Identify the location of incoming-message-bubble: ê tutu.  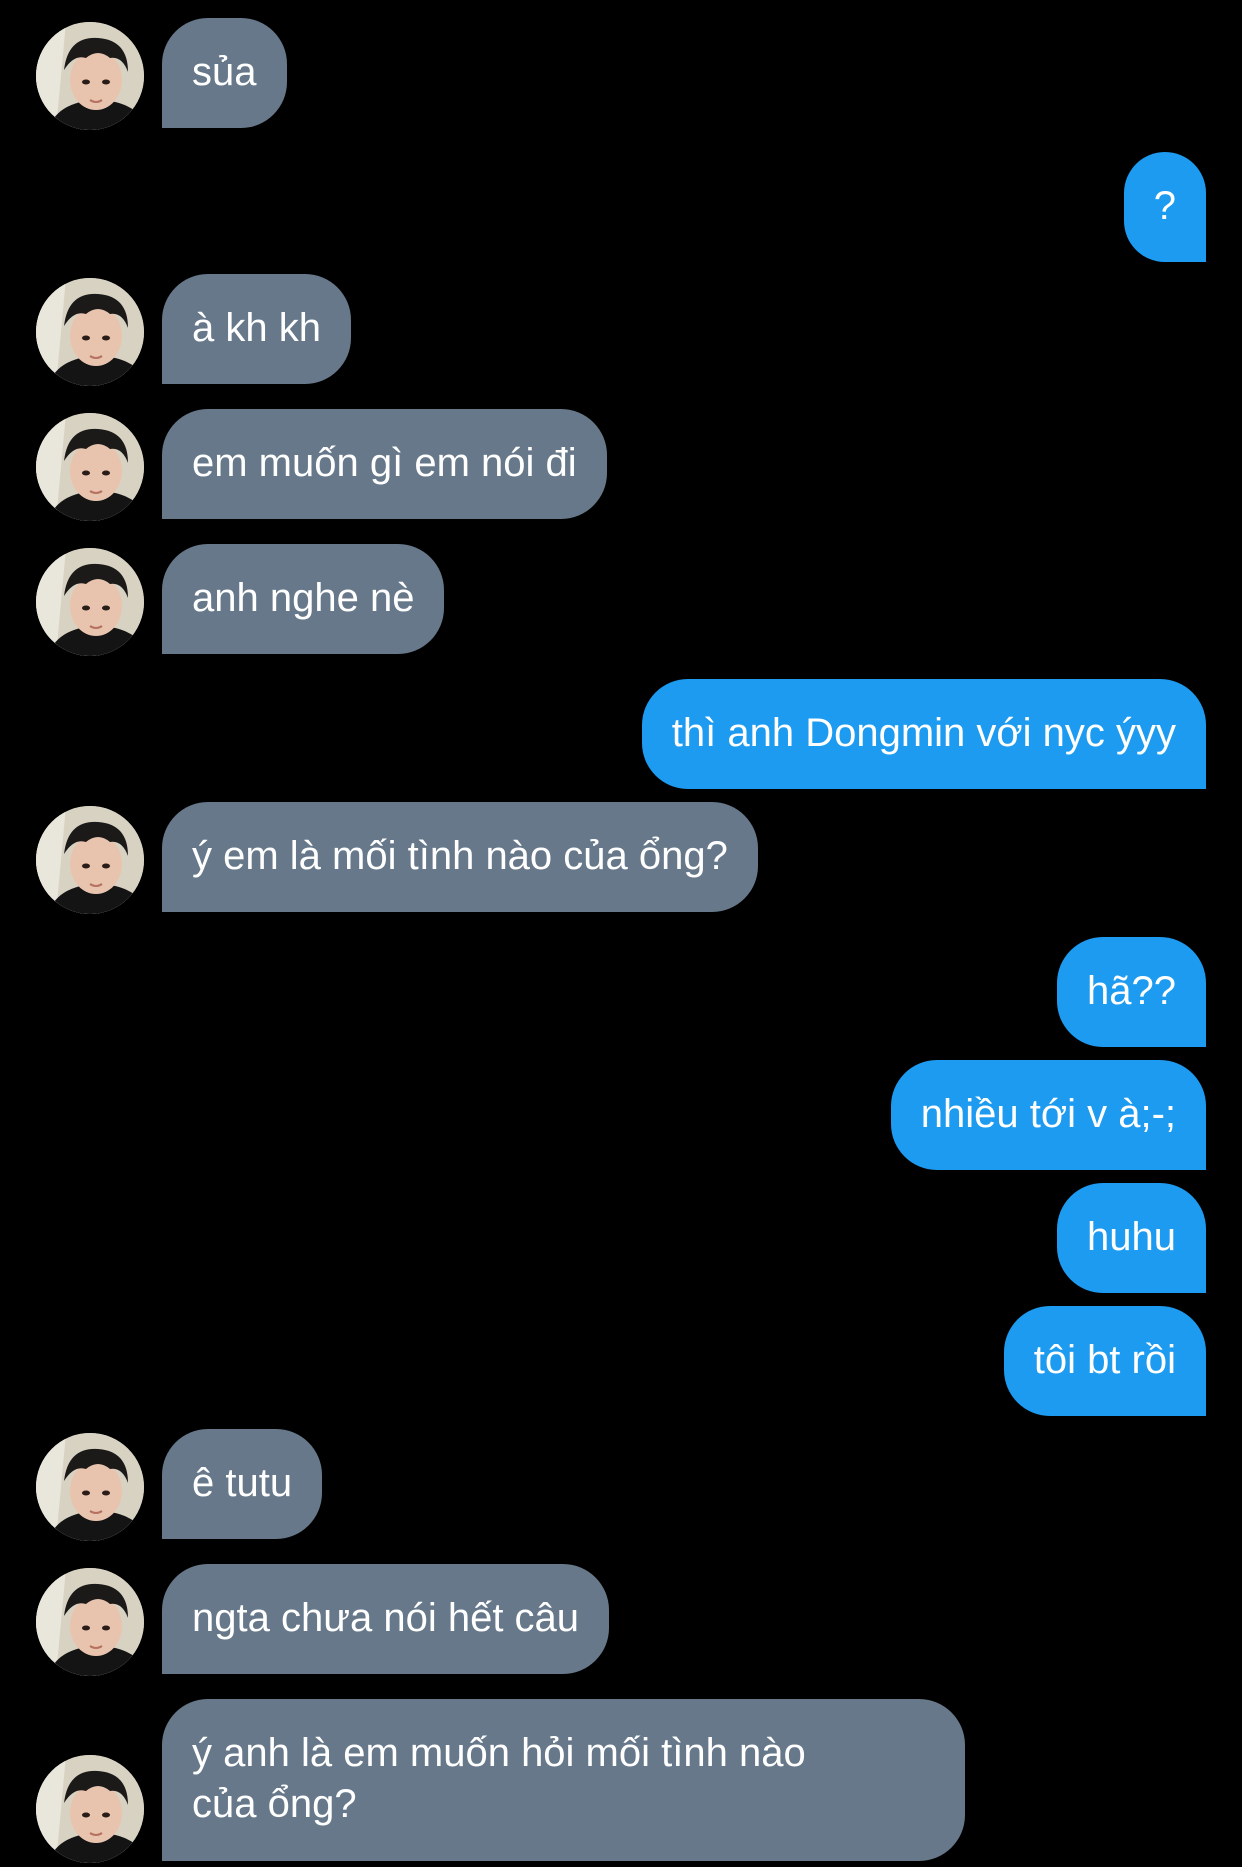
(242, 1484).